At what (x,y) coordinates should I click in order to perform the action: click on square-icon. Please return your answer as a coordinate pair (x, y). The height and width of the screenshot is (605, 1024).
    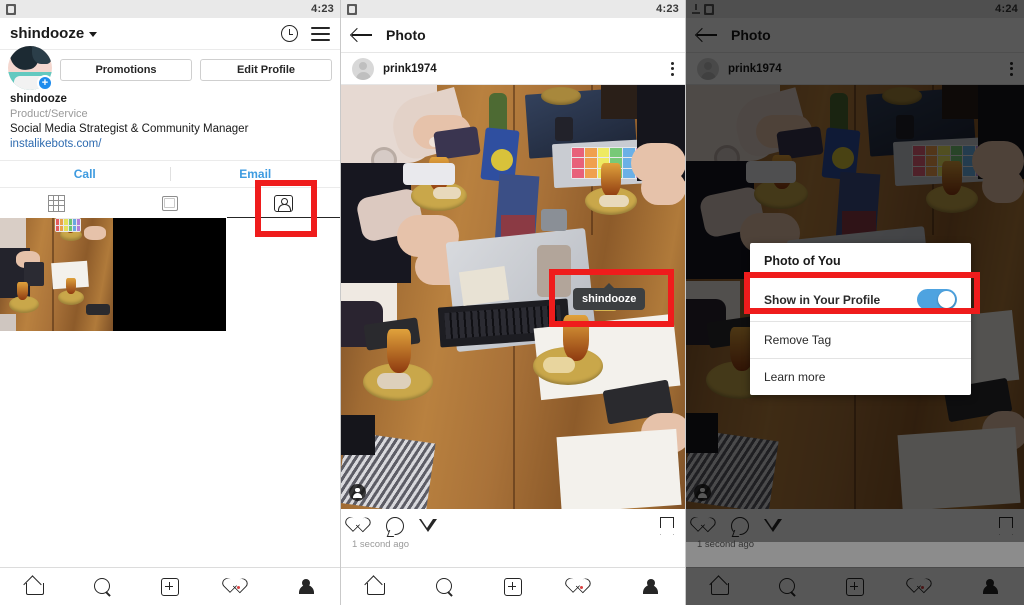
    Looking at the image, I should click on (169, 203).